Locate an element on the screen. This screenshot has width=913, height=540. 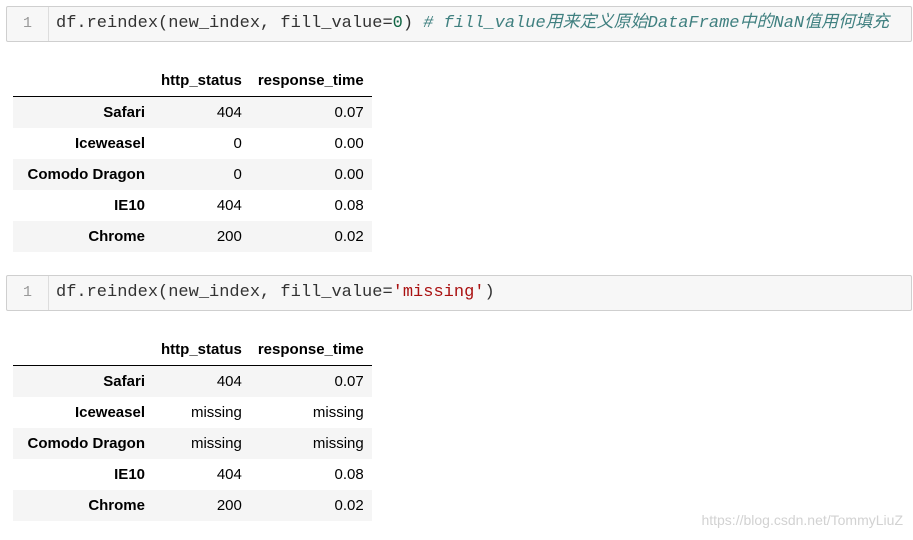
code-comment: # fill_value用来定义原始DataFrame中的NaN值用何填充 is located at coordinates (651, 23).